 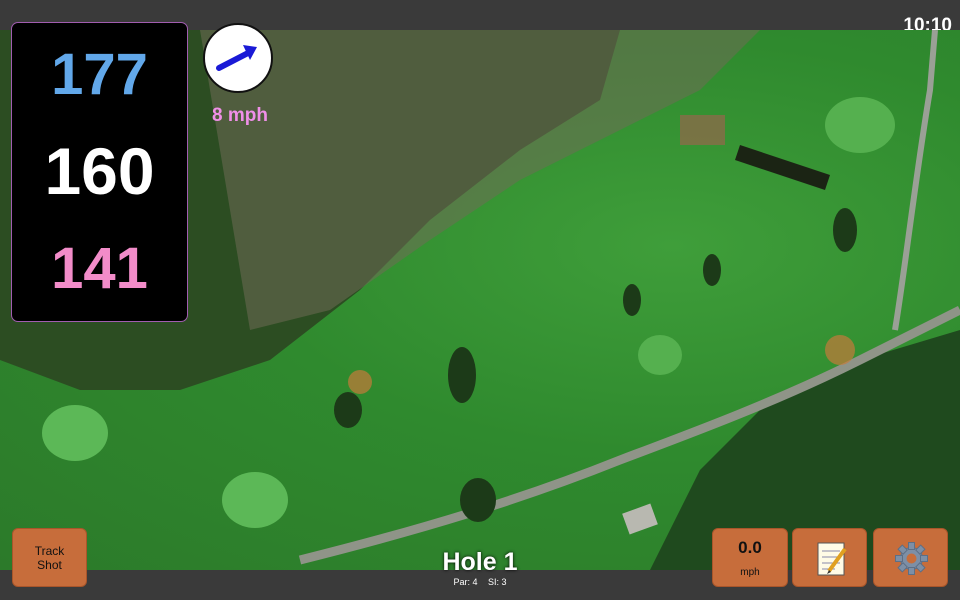 What do you see at coordinates (702, 130) in the screenshot?
I see `bunker` at bounding box center [702, 130].